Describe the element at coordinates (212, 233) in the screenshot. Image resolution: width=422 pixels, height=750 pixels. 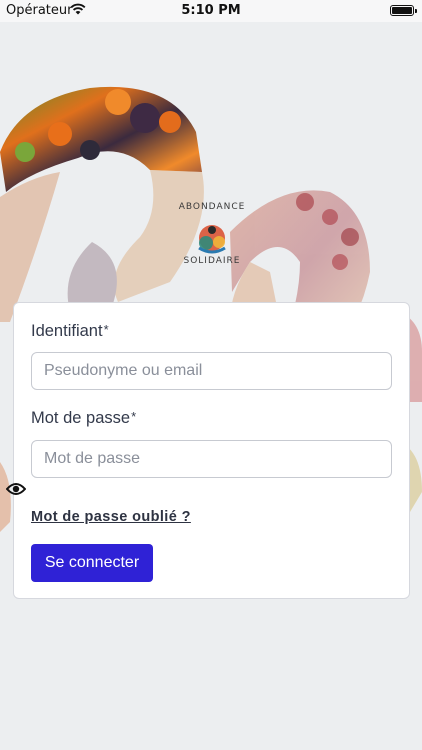
I see `abondance-solidaire-logo: ABONDANCE SOLIDAIRE` at that location.